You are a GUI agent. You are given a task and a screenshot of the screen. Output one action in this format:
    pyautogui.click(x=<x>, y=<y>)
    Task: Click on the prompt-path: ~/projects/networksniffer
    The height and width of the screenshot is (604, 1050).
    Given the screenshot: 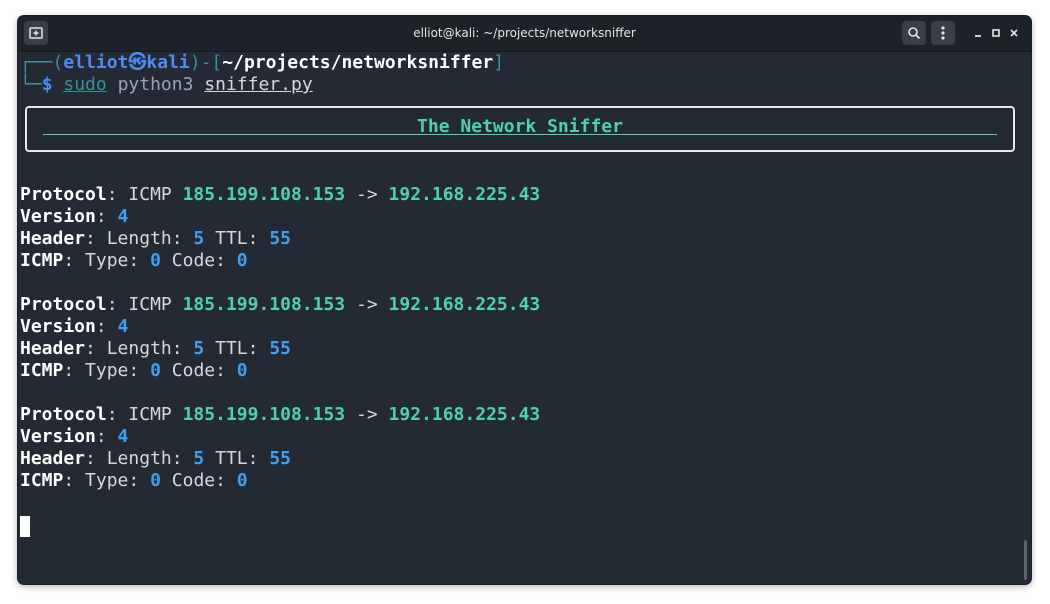 What is the action you would take?
    pyautogui.click(x=358, y=62)
    